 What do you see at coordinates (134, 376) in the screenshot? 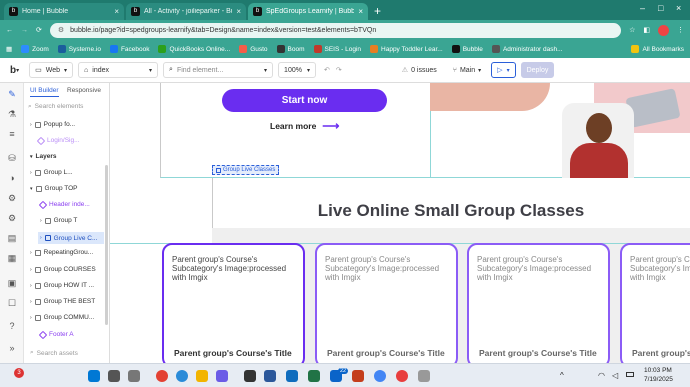
I see `task-view-icon` at bounding box center [134, 376].